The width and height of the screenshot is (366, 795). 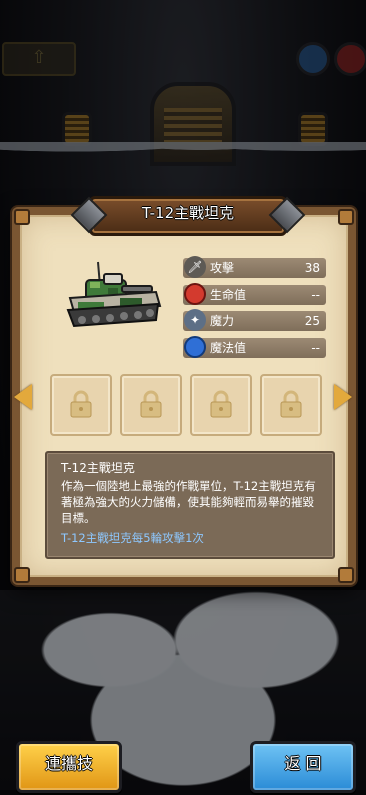 What do you see at coordinates (195, 267) in the screenshot?
I see `sword-icon: 🗡` at bounding box center [195, 267].